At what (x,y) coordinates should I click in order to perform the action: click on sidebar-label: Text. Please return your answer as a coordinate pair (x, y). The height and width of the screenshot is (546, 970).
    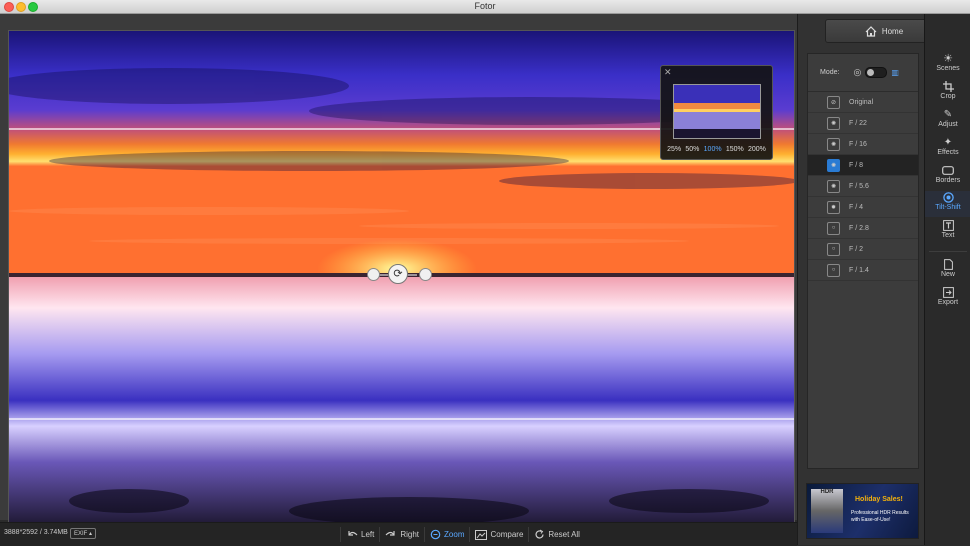
    Looking at the image, I should click on (948, 235).